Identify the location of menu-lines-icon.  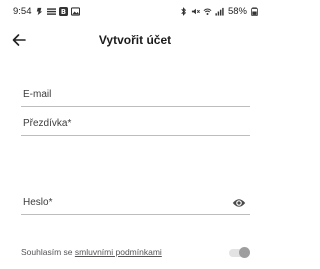
(51, 11).